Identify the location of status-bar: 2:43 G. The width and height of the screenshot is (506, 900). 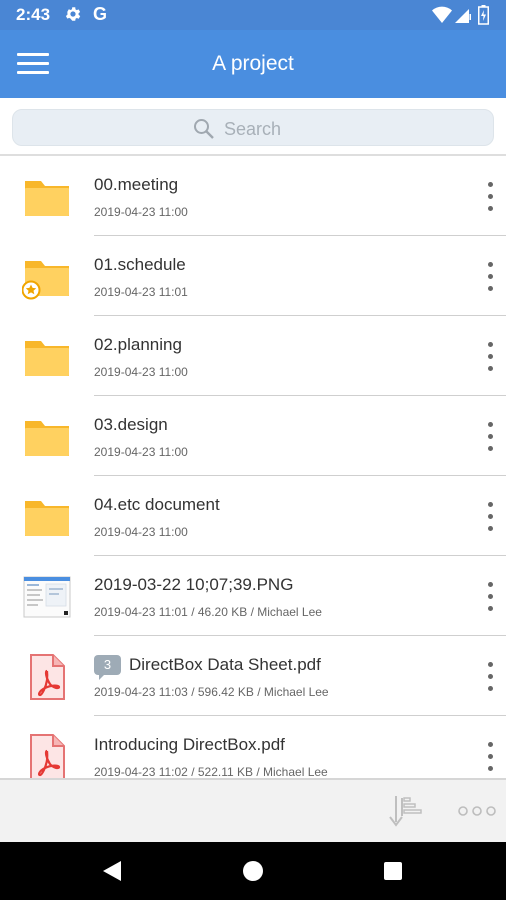
(253, 15).